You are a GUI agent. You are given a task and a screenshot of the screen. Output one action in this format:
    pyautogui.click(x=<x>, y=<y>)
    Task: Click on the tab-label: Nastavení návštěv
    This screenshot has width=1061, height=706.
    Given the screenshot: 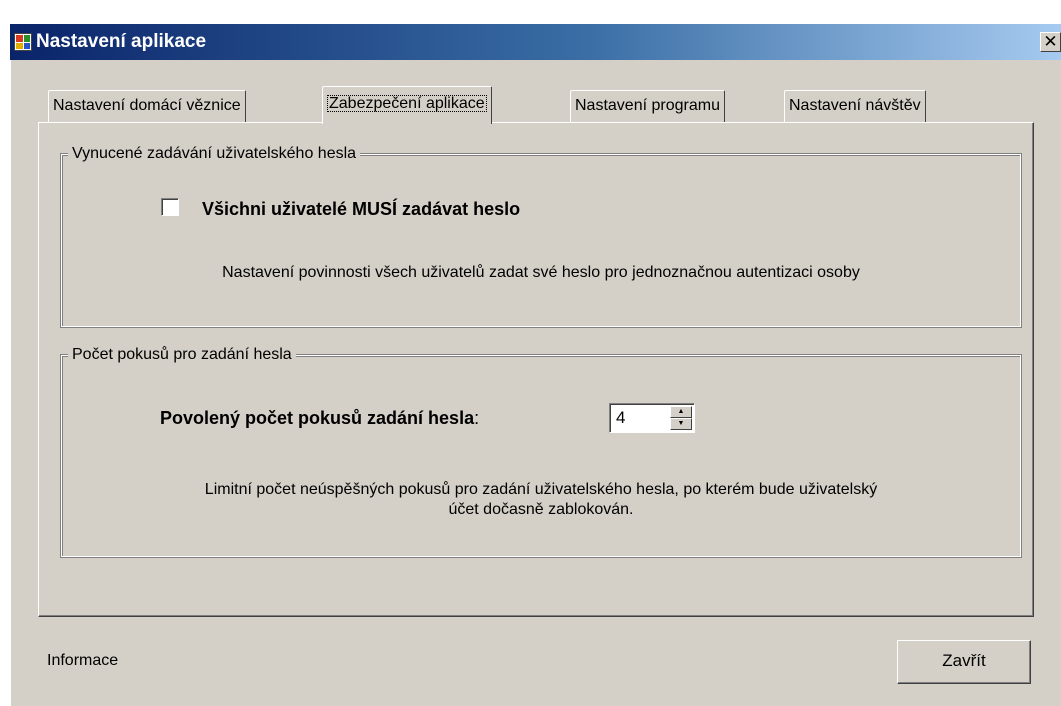 What is the action you would take?
    pyautogui.click(x=855, y=105)
    